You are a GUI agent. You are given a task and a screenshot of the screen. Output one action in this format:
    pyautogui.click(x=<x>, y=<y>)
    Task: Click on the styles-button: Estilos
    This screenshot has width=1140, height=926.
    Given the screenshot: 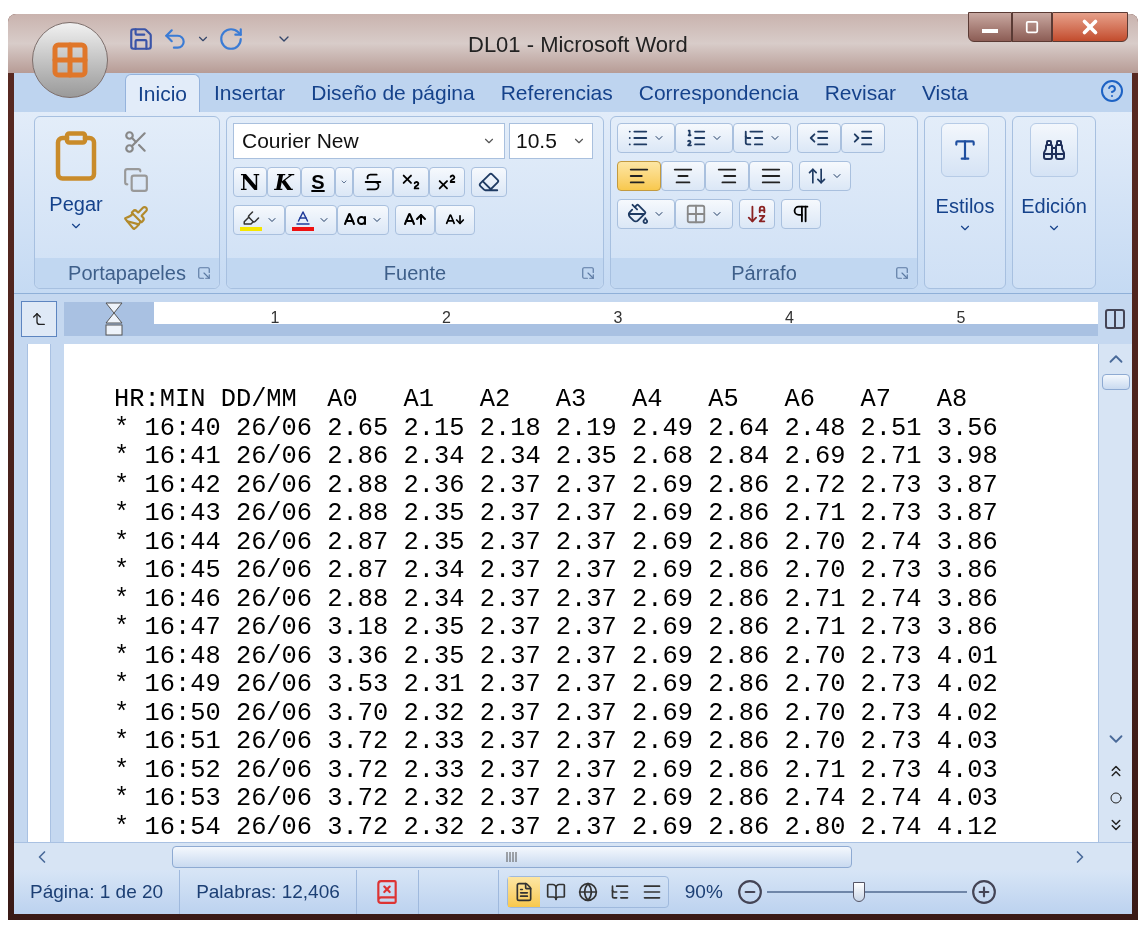 What is the action you would take?
    pyautogui.click(x=965, y=179)
    